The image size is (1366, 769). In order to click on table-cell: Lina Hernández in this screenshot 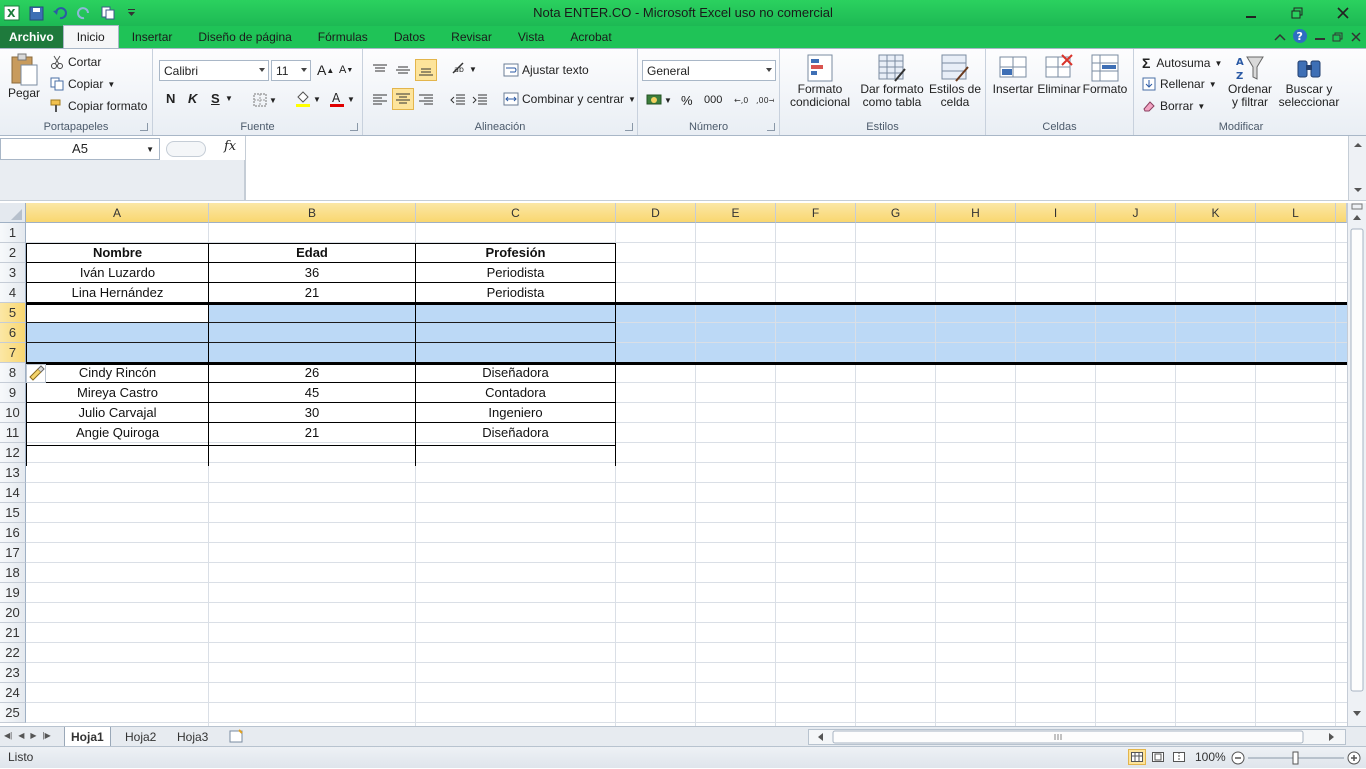, I will do `click(117, 293)`.